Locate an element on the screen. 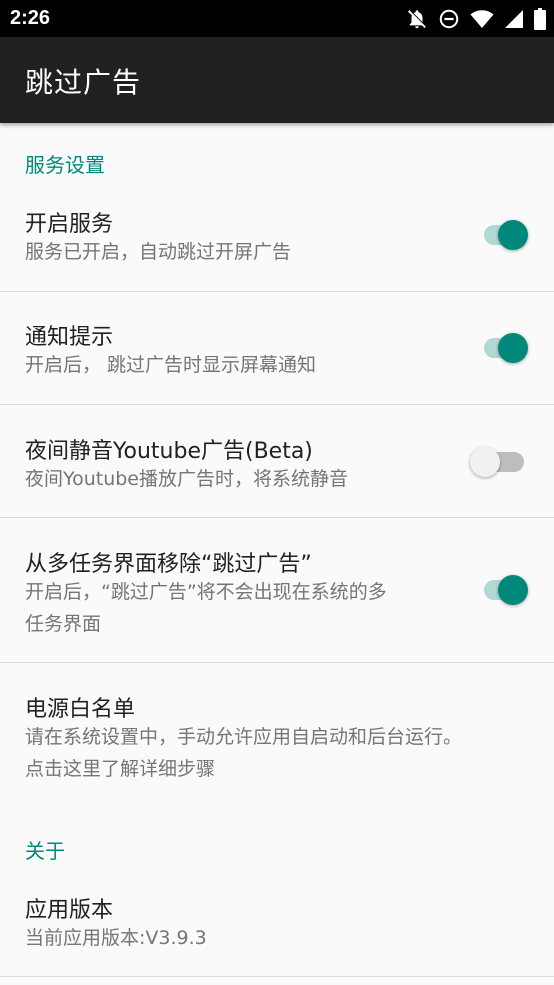 This screenshot has height=985, width=554. enable-service-switch is located at coordinates (506, 235).